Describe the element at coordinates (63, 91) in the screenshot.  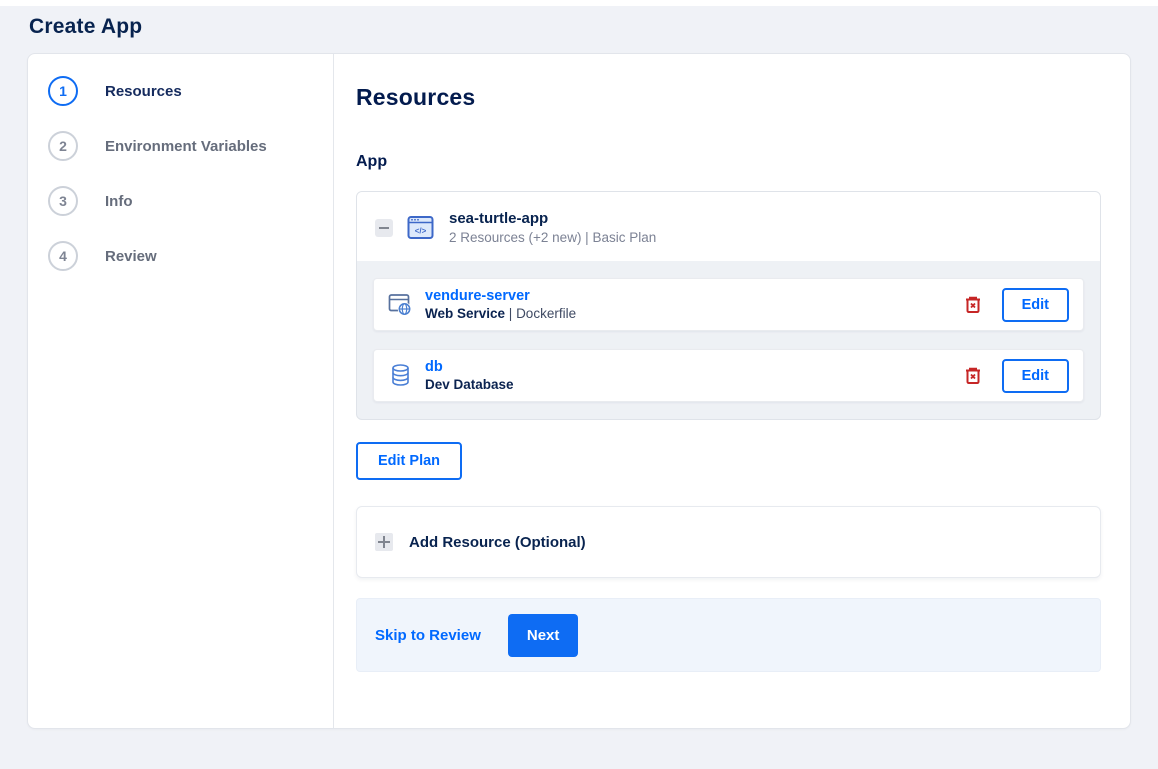
I see `step-number-circle: 1` at that location.